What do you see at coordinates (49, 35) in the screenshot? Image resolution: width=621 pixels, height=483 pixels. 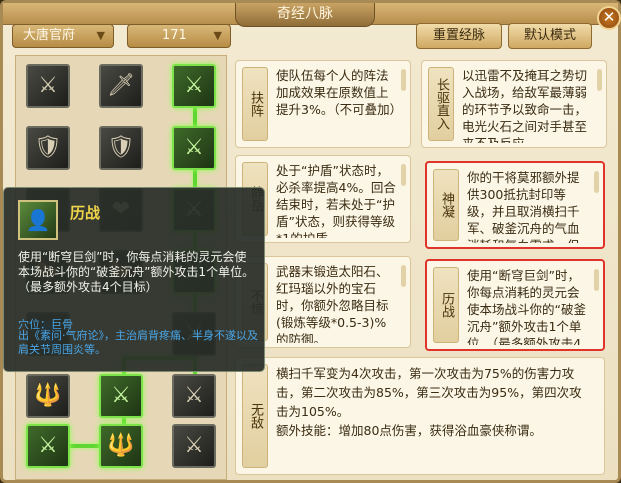 I see `sect-dropdown-value: 大唐官府` at bounding box center [49, 35].